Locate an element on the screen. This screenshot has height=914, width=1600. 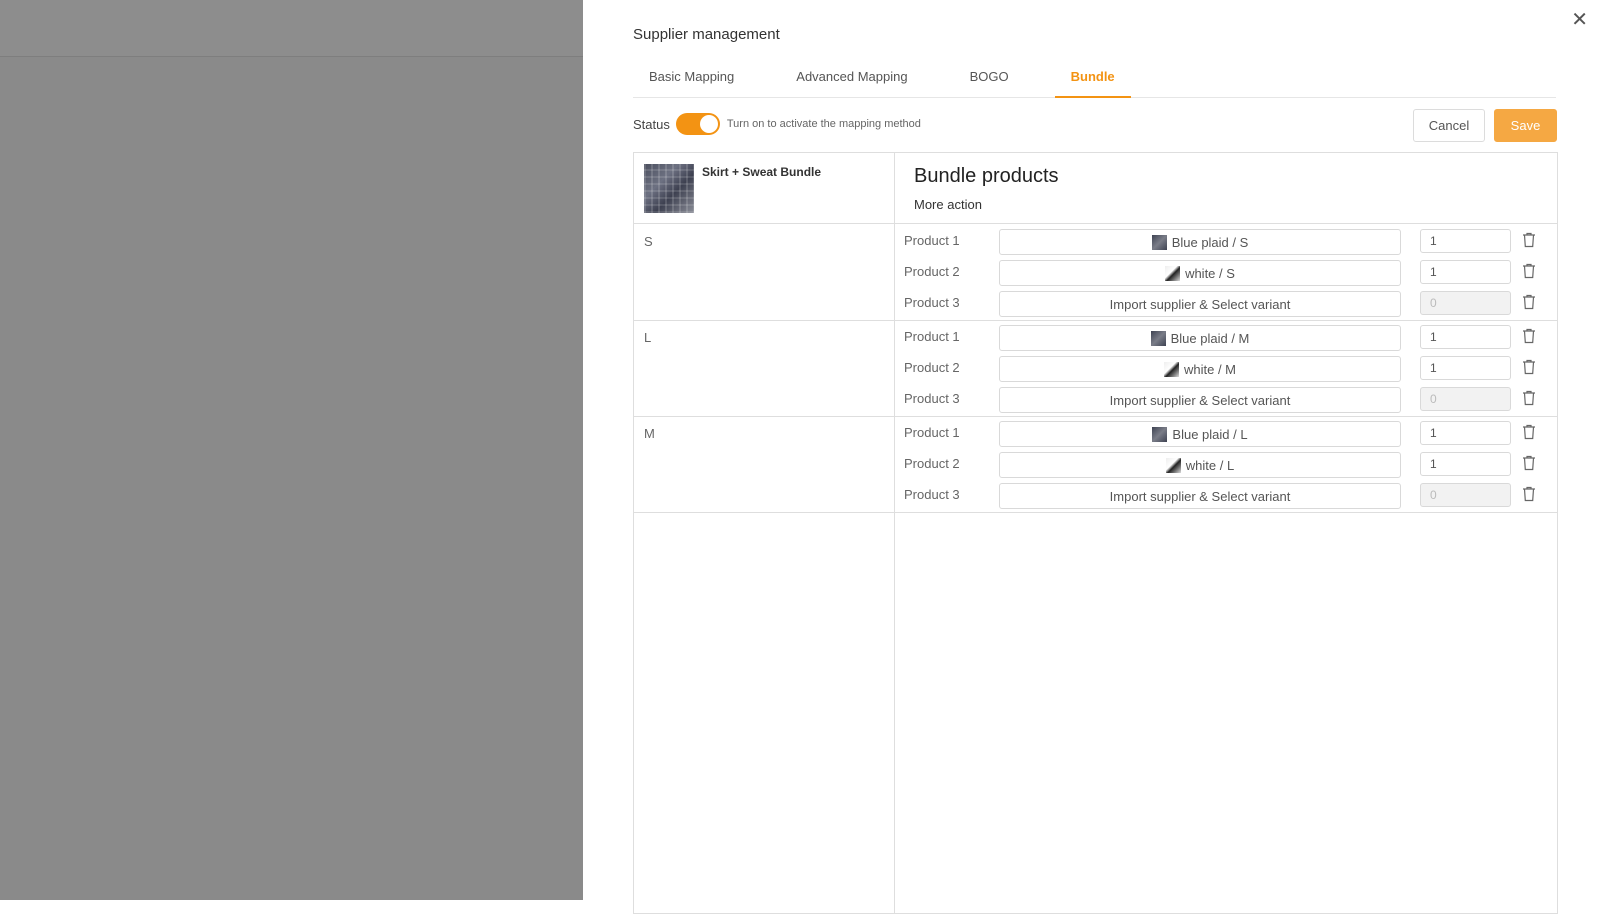
close-icon: ✕ is located at coordinates (1579, 20).